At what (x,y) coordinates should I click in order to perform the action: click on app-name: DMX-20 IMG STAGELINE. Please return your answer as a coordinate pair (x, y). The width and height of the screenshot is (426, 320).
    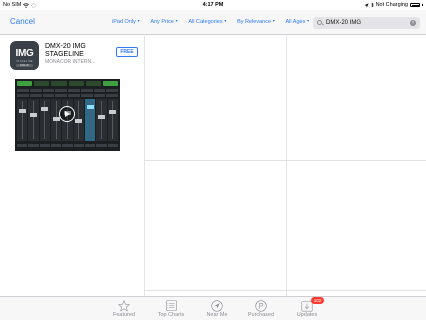
    Looking at the image, I should click on (75, 50).